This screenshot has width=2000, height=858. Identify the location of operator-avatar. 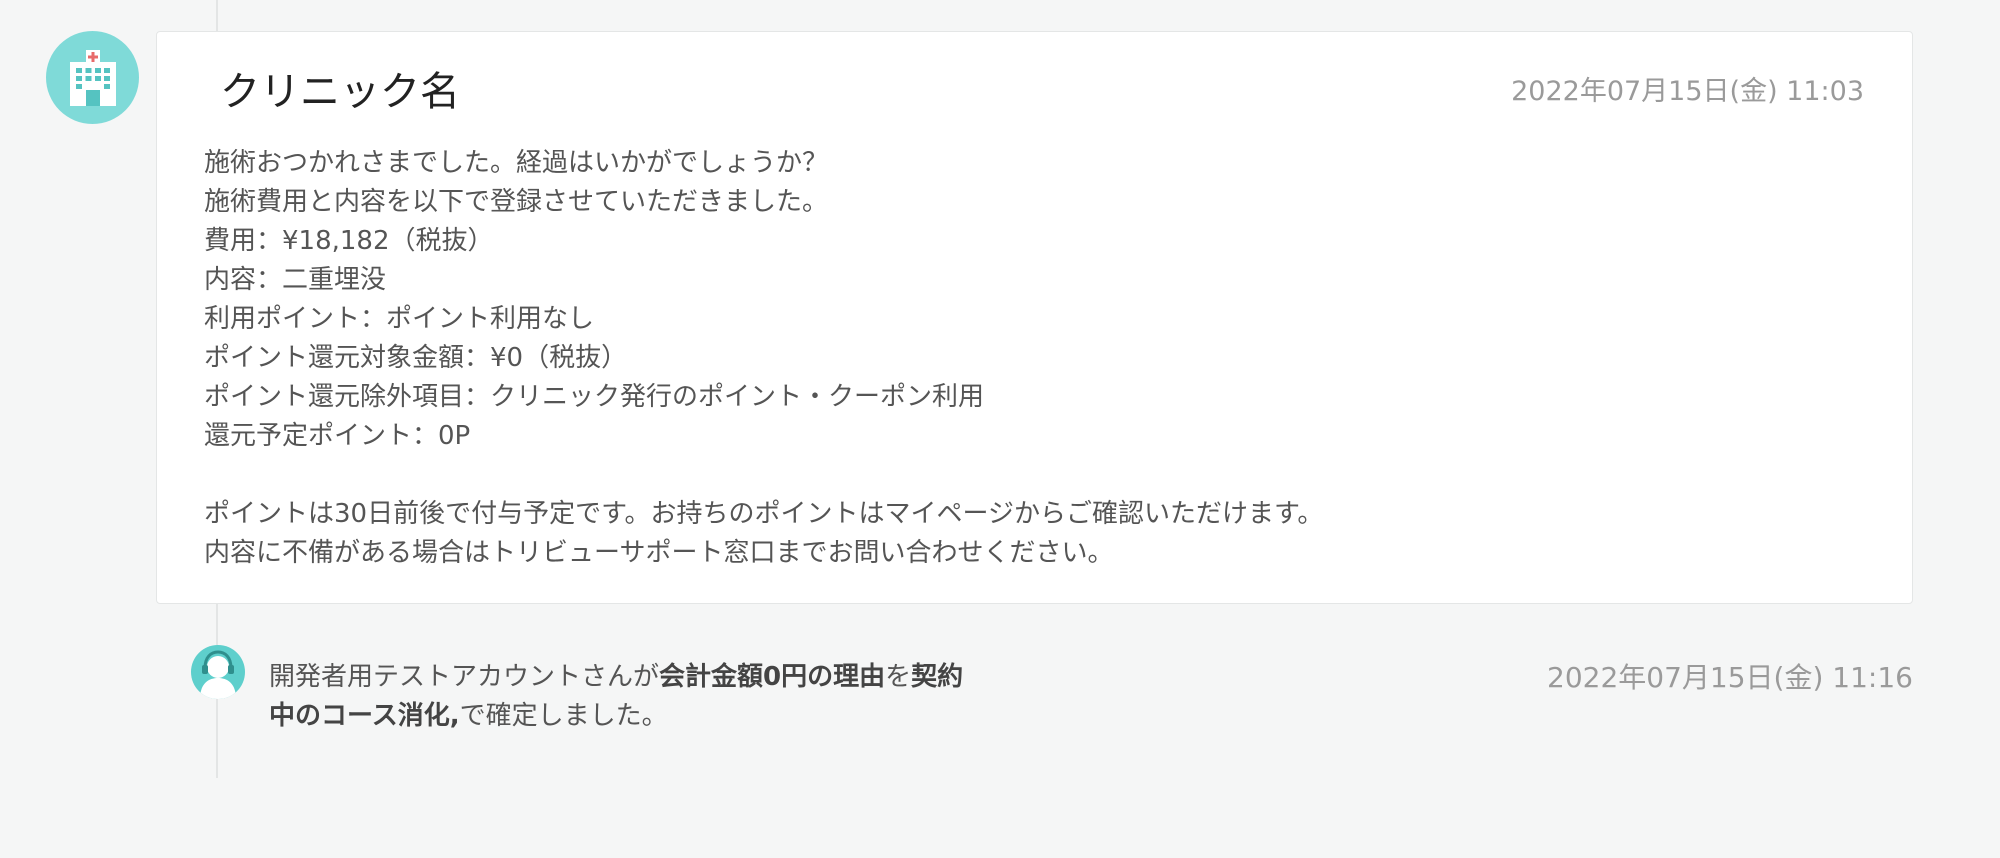
(218, 672).